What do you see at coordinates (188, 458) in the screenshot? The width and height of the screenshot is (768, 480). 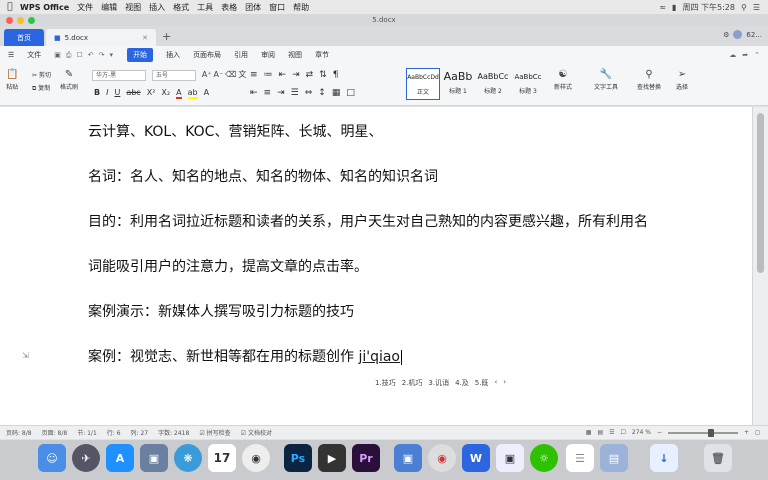 I see `safari-icon: ❋` at bounding box center [188, 458].